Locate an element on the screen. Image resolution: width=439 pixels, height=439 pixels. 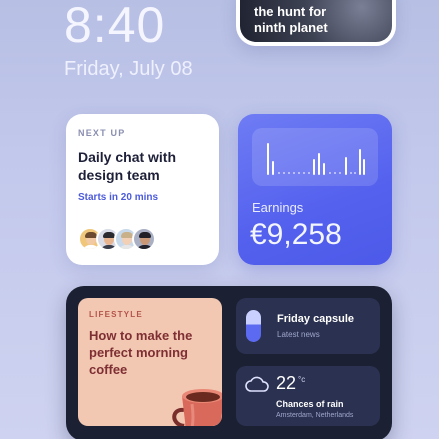
planet-widget: the hunt for ninth planet is located at coordinates (316, 23).